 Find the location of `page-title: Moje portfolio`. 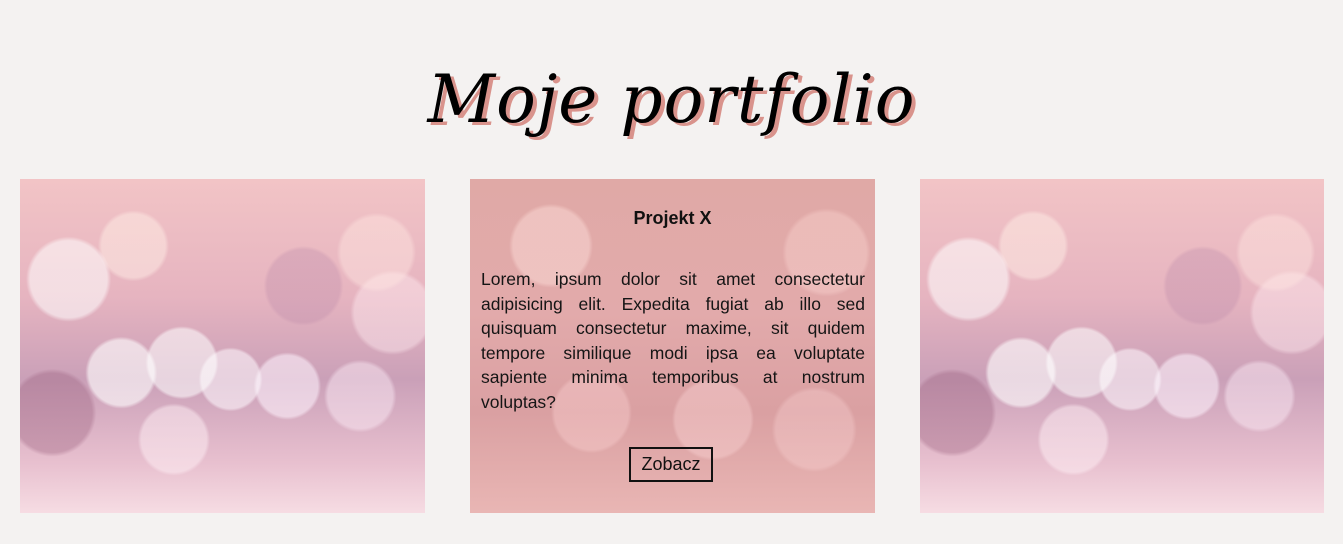

page-title: Moje portfolio is located at coordinates (671, 99).